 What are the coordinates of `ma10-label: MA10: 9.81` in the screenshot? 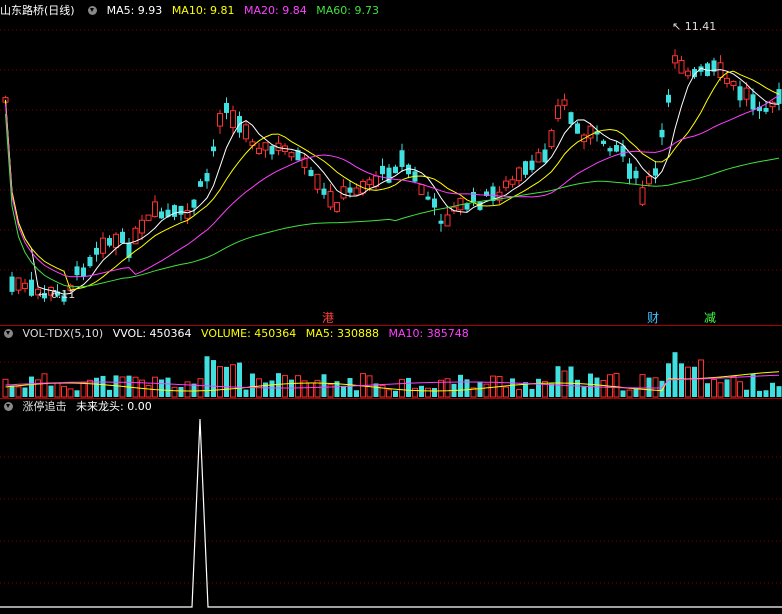 It's located at (203, 10).